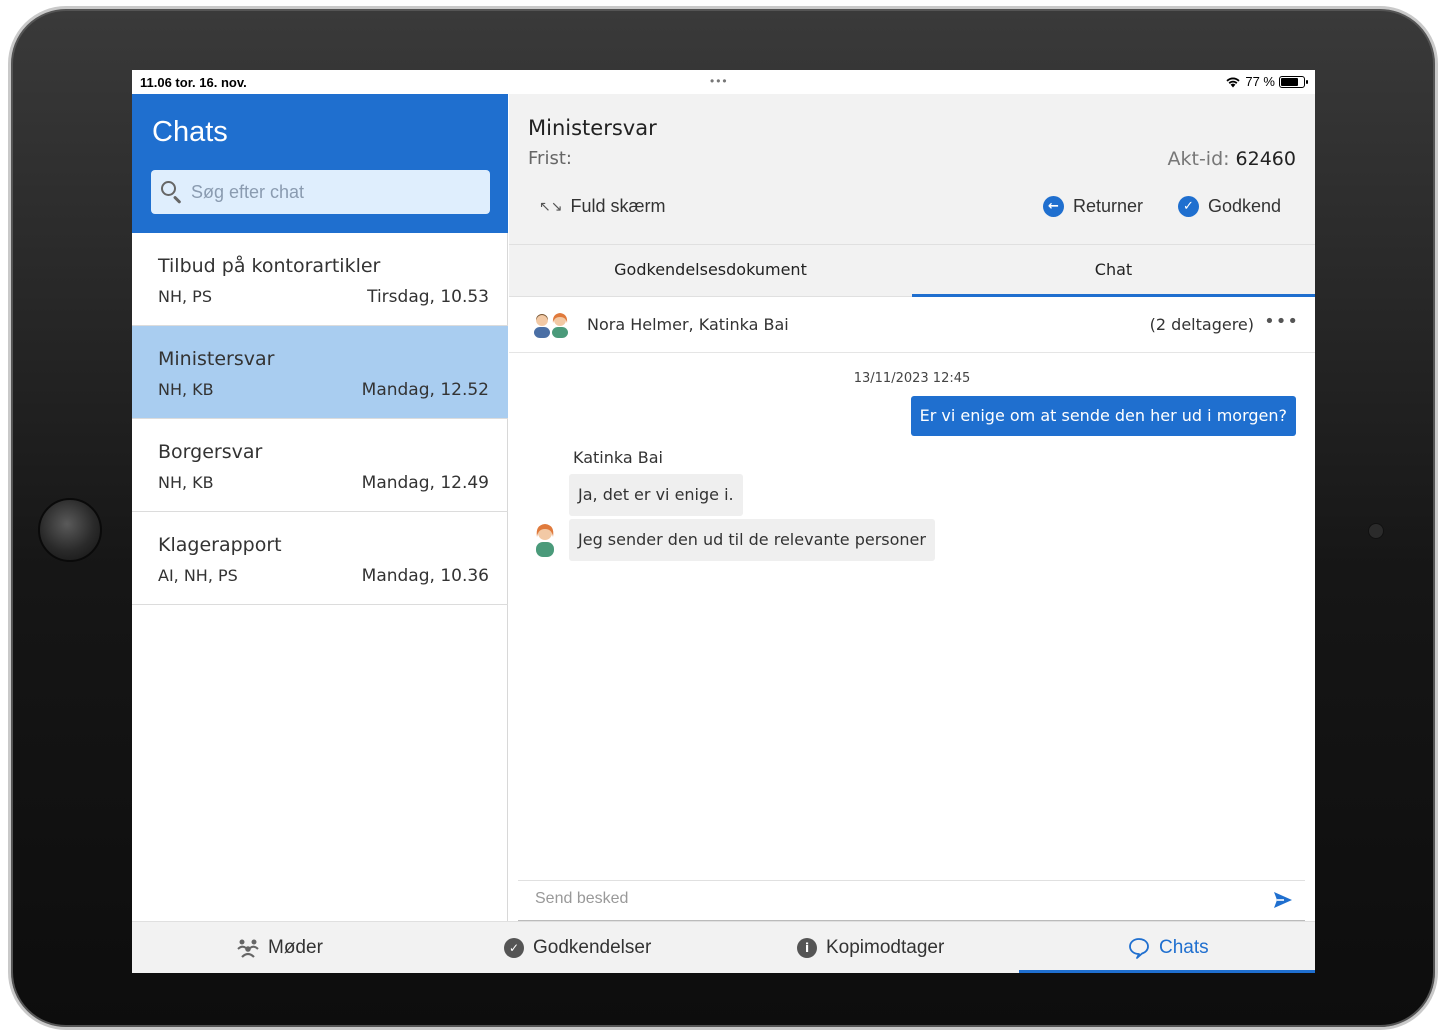 The height and width of the screenshot is (1031, 1442). Describe the element at coordinates (719, 81) in the screenshot. I see `multitasking-dots: •••` at that location.